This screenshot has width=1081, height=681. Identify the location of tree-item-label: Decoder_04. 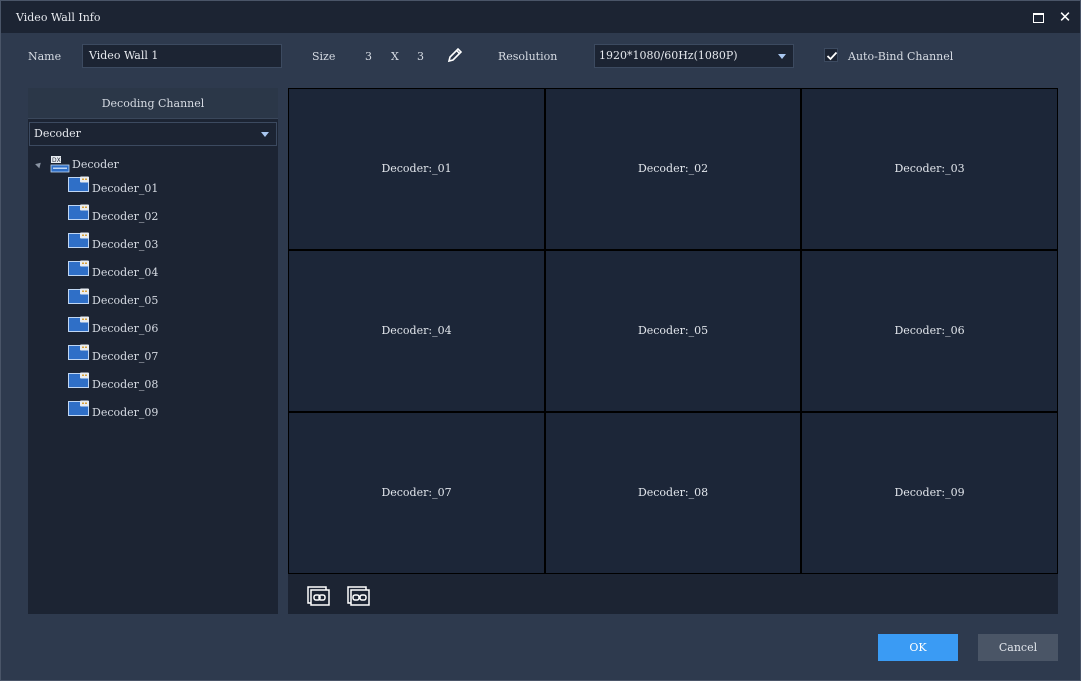
(125, 272).